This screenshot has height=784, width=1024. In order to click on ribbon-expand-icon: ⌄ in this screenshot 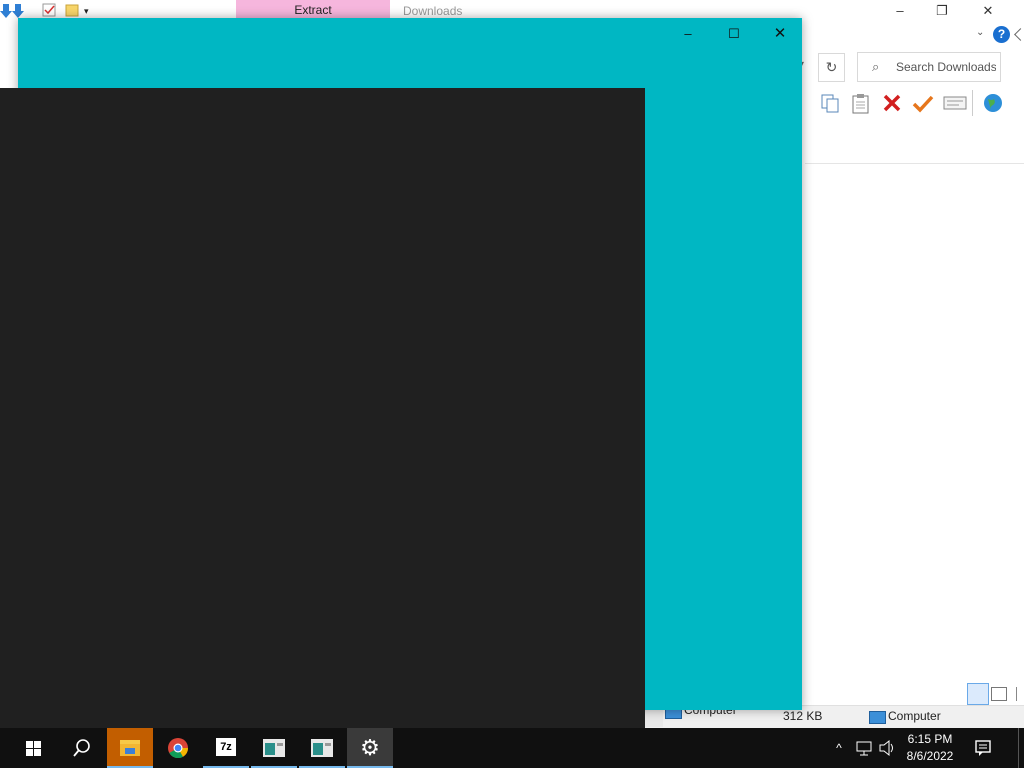, I will do `click(980, 32)`.